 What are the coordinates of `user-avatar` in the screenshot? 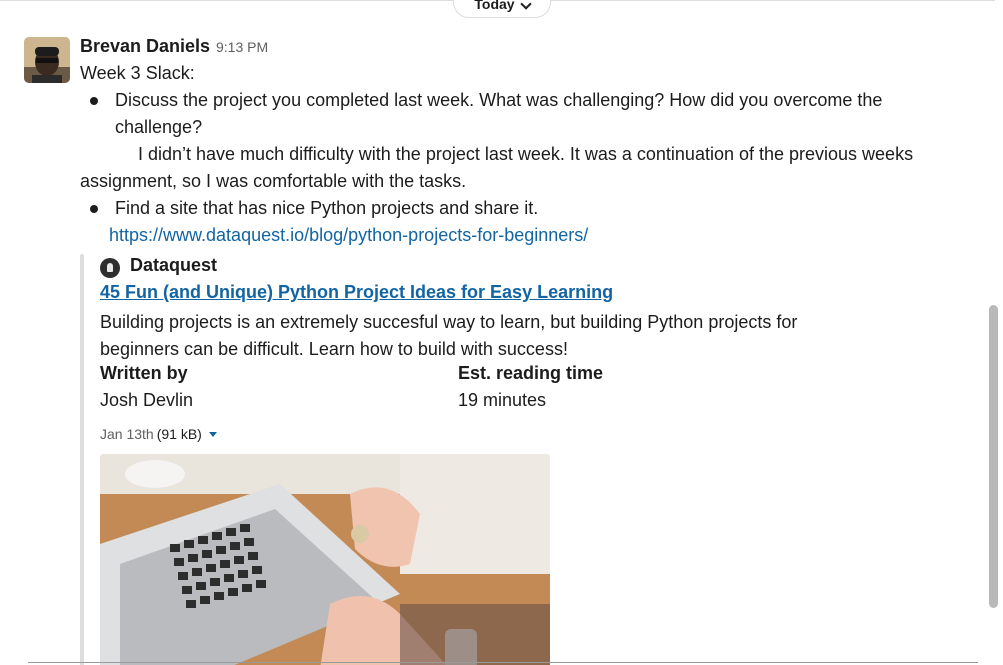 It's located at (47, 60).